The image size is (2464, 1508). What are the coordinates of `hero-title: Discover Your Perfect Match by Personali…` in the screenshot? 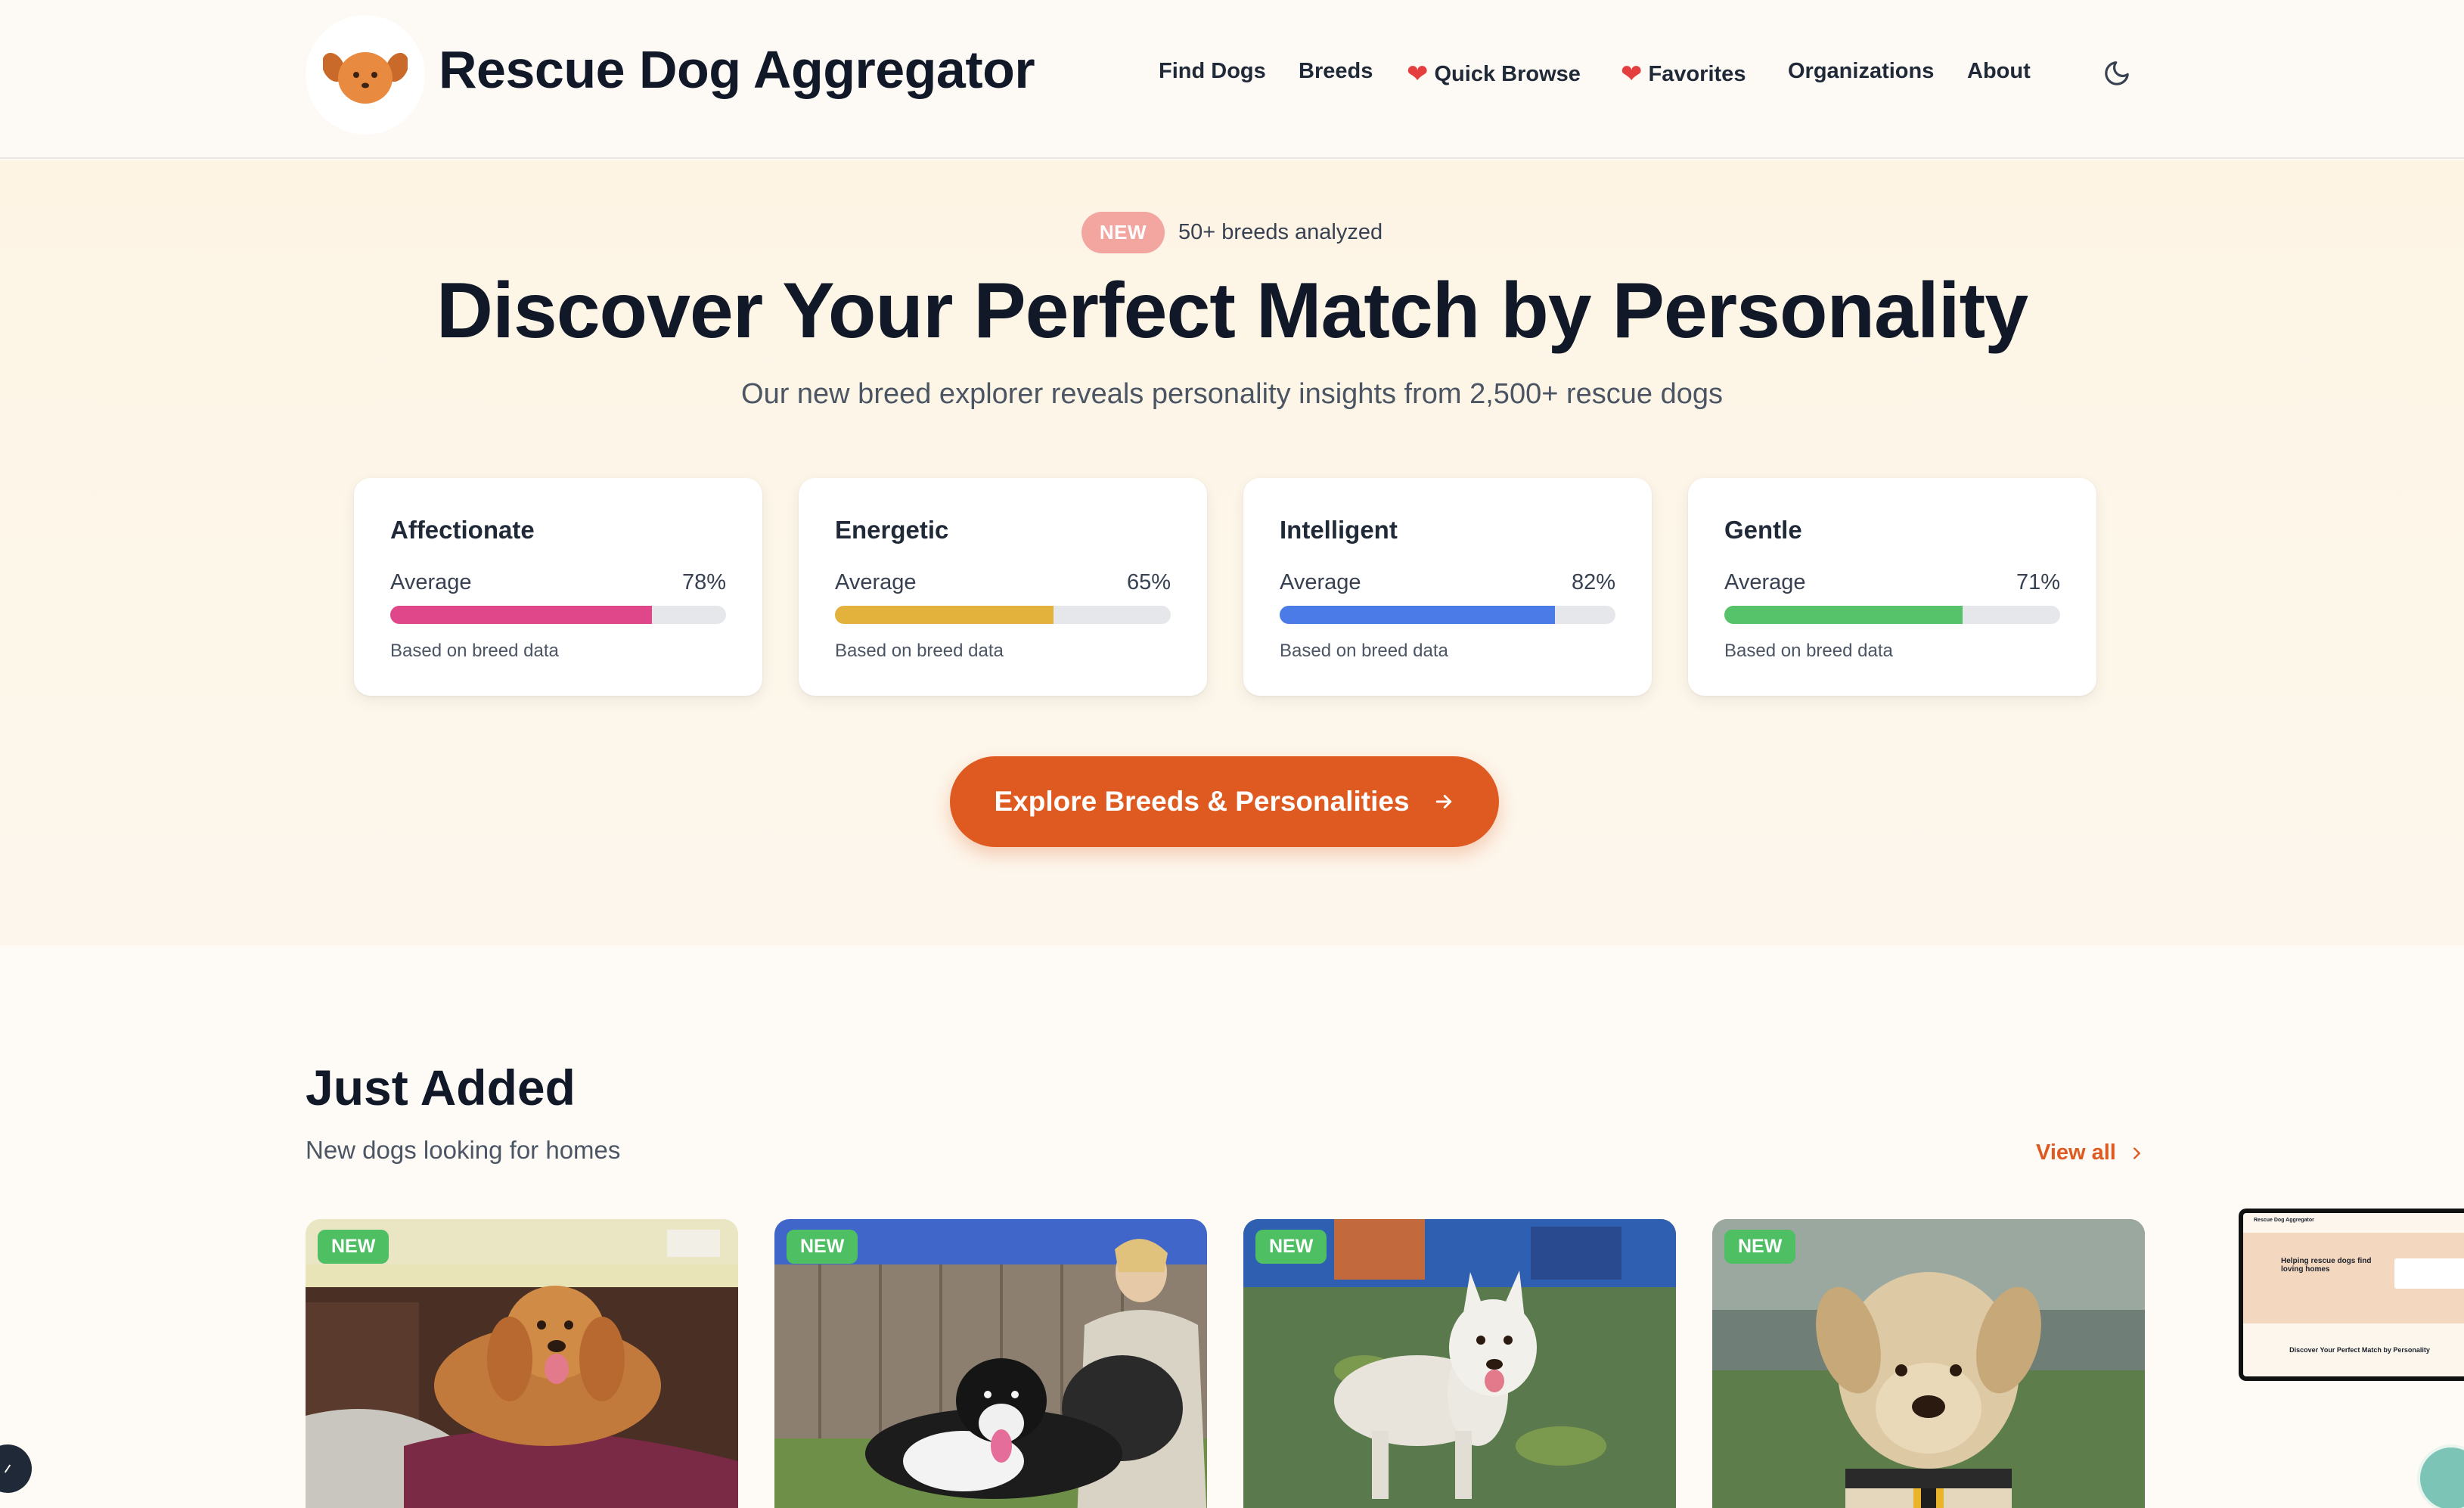 It's located at (1232, 311).